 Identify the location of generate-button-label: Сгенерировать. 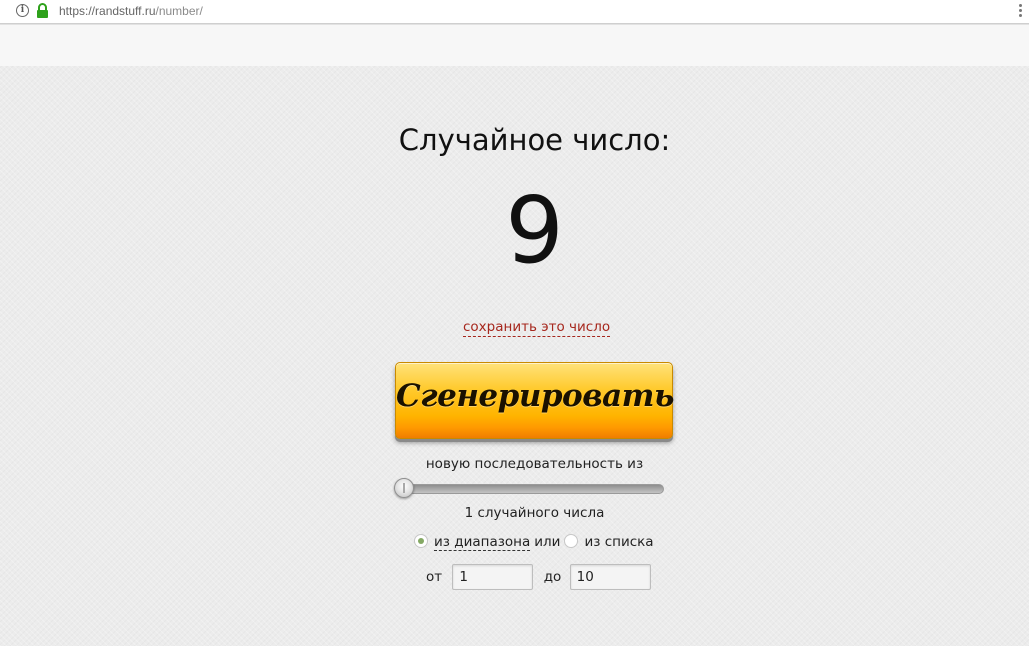
(535, 396).